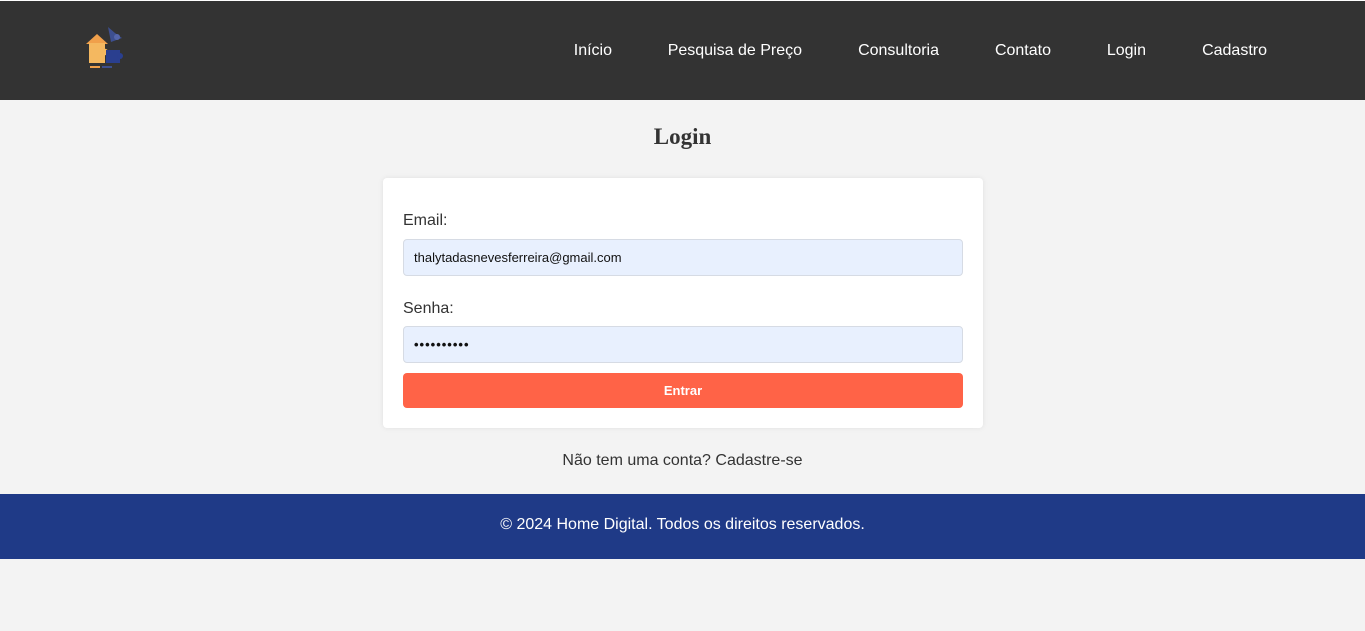 The height and width of the screenshot is (631, 1365). Describe the element at coordinates (593, 51) in the screenshot. I see `nav-link-inicio: Início` at that location.